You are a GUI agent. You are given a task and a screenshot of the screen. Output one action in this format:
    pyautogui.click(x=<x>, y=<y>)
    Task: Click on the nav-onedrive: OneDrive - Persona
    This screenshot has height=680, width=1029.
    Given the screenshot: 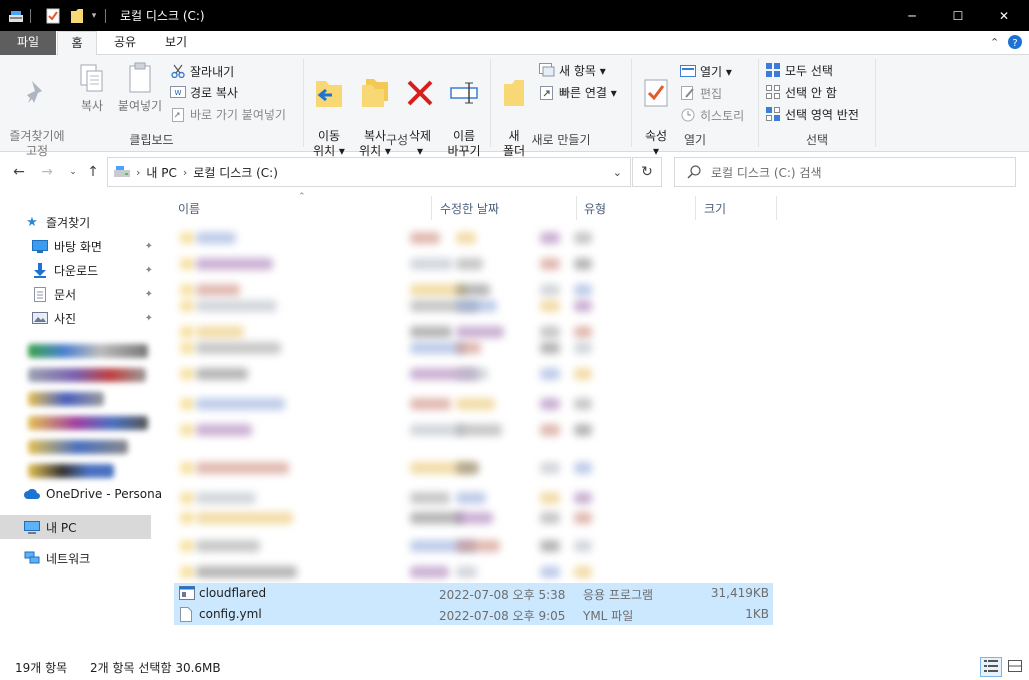 What is the action you would take?
    pyautogui.click(x=99, y=494)
    